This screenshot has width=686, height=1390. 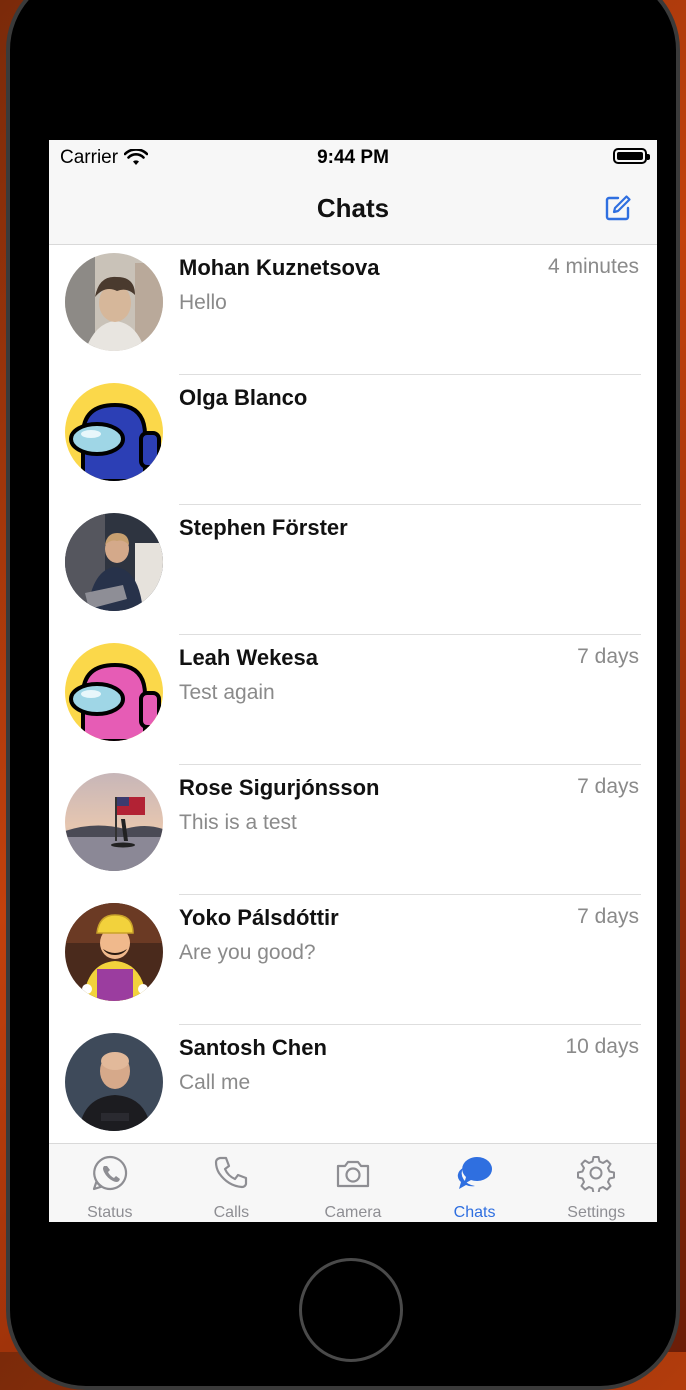 I want to click on contact-name: Stephen Förster, so click(x=263, y=527).